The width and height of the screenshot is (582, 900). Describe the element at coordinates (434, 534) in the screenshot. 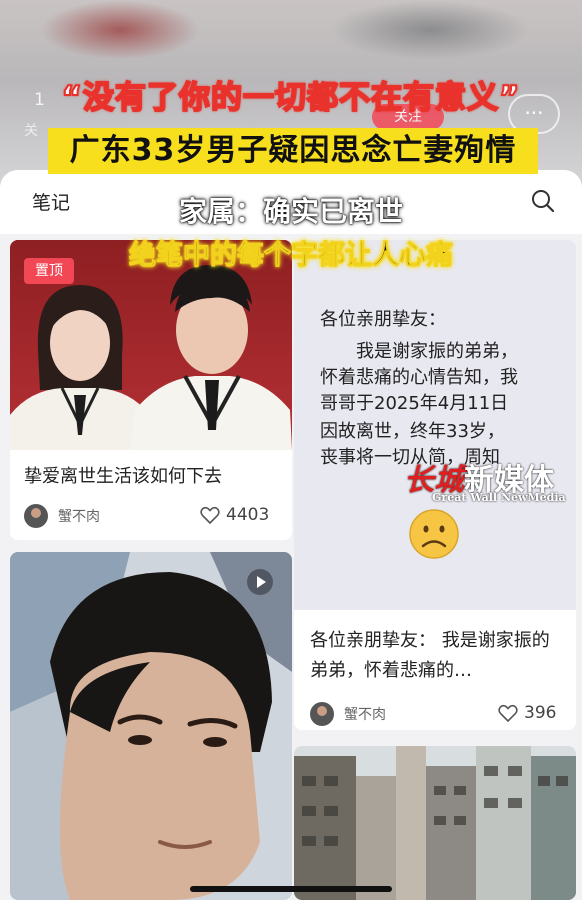

I see `sad-face-emoji-icon` at that location.